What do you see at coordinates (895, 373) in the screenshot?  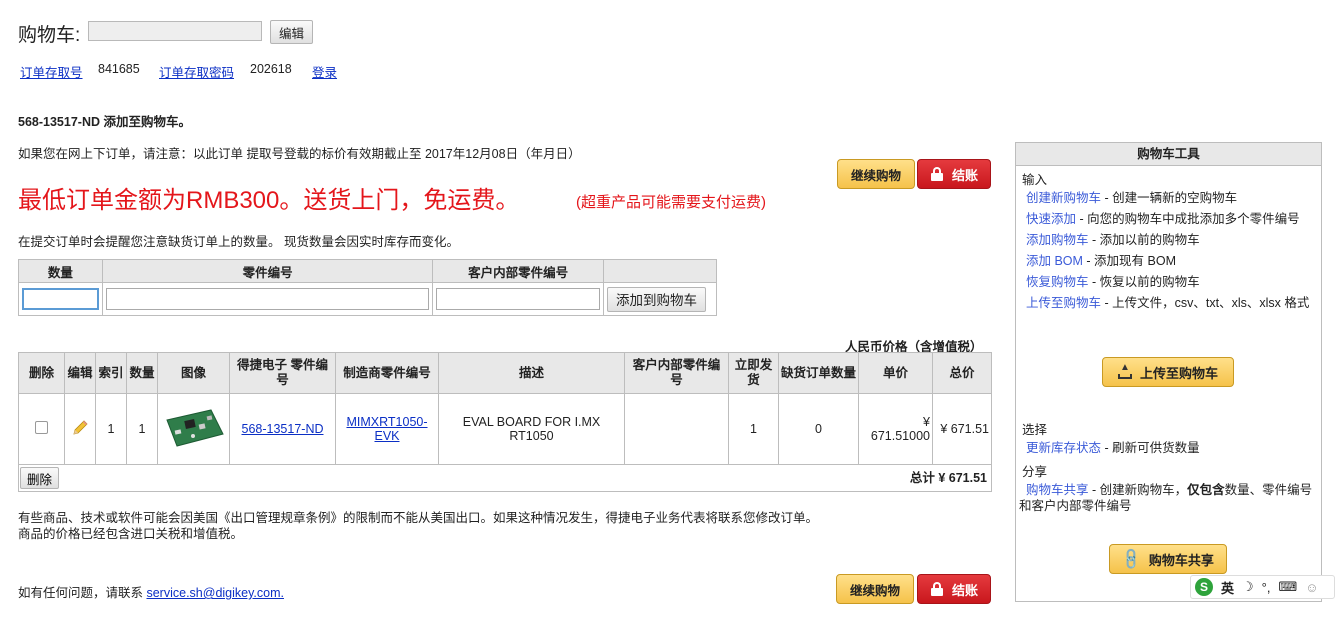 I see `col-unit-price: 单价` at bounding box center [895, 373].